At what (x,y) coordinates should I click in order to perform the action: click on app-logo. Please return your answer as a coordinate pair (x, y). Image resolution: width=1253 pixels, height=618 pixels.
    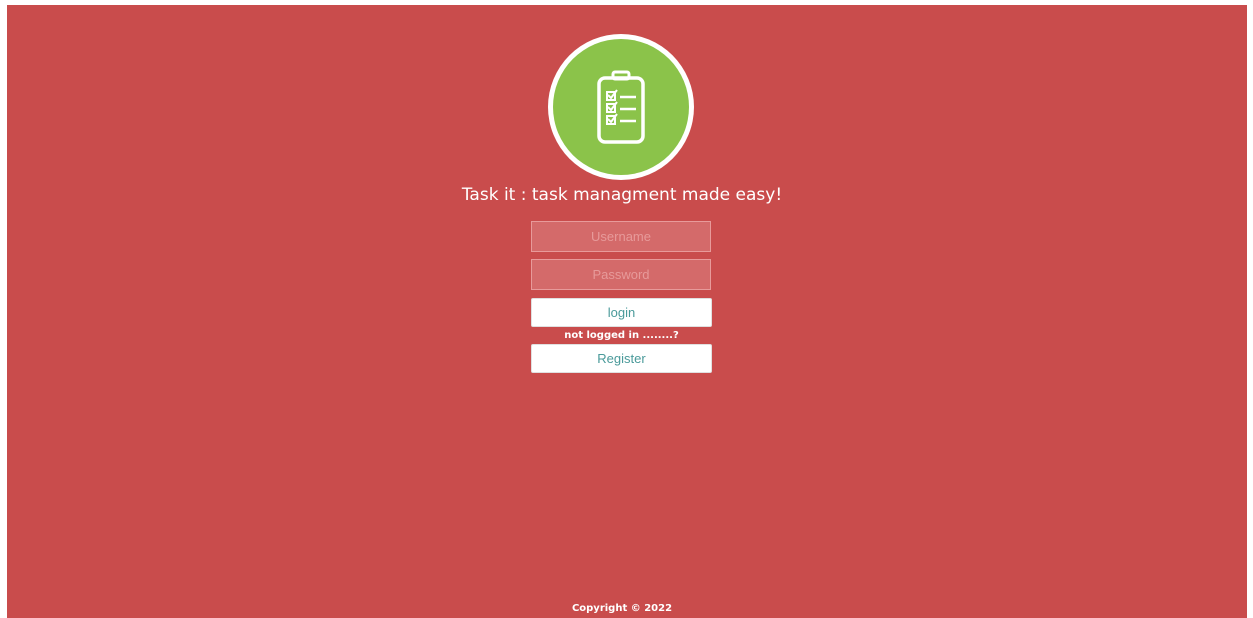
    Looking at the image, I should click on (621, 107).